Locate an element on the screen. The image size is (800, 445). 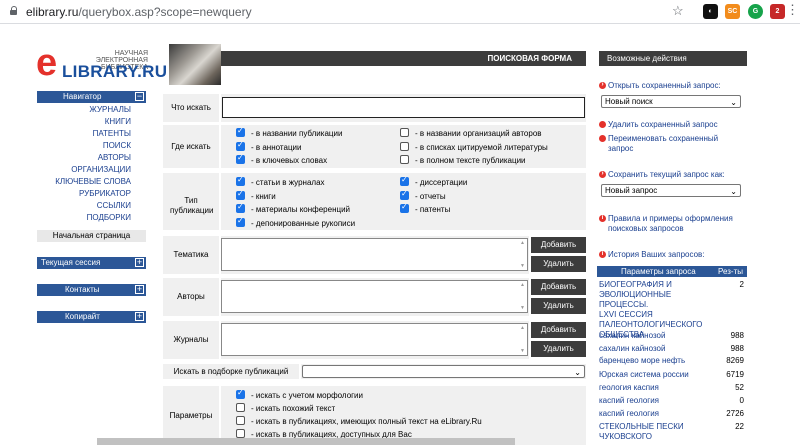
where-abstract-label: - в аннотации is located at coordinates (276, 147).